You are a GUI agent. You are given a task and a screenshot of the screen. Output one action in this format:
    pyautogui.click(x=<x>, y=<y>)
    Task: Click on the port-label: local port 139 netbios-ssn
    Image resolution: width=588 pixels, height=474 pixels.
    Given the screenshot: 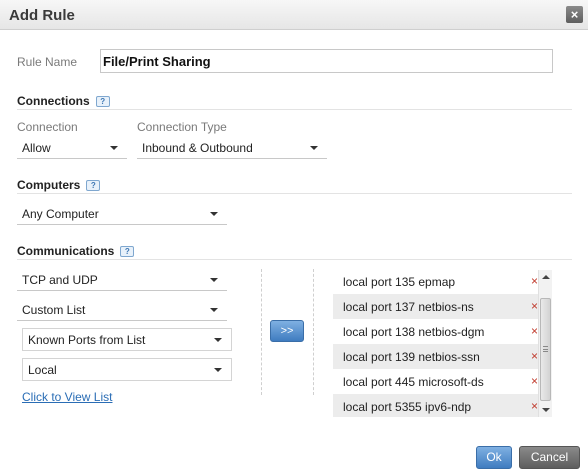 What is the action you would take?
    pyautogui.click(x=411, y=357)
    